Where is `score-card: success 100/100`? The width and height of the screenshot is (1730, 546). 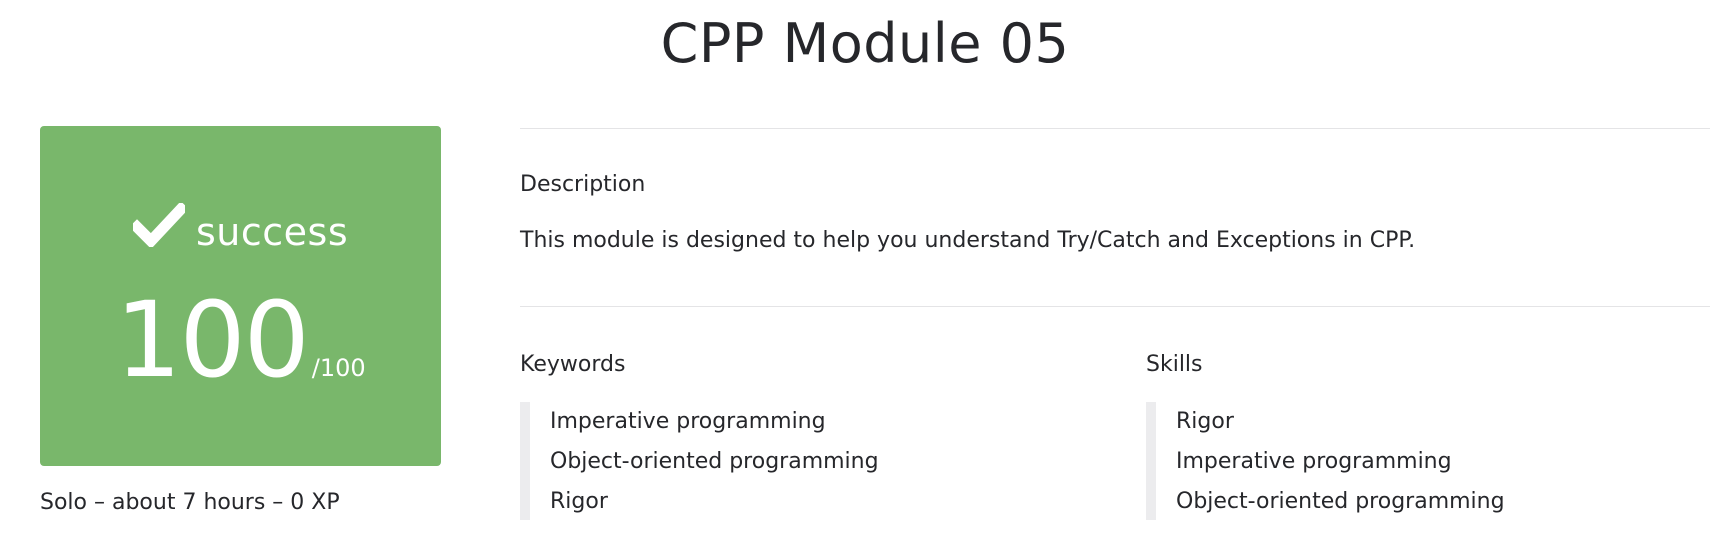
score-card: success 100/100 is located at coordinates (240, 296).